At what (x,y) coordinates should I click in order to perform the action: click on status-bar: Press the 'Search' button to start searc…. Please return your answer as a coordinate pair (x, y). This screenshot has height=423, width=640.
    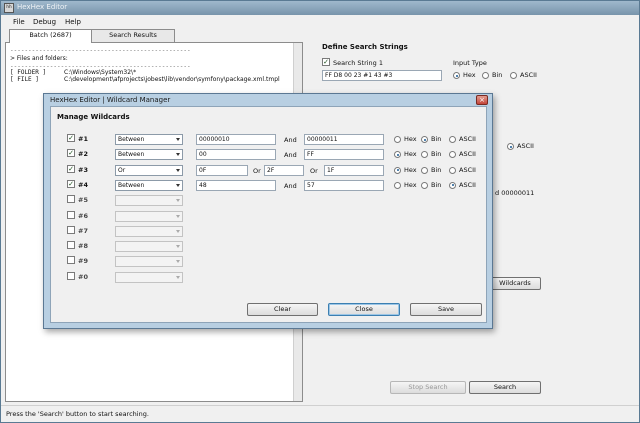
    Looking at the image, I should click on (320, 413).